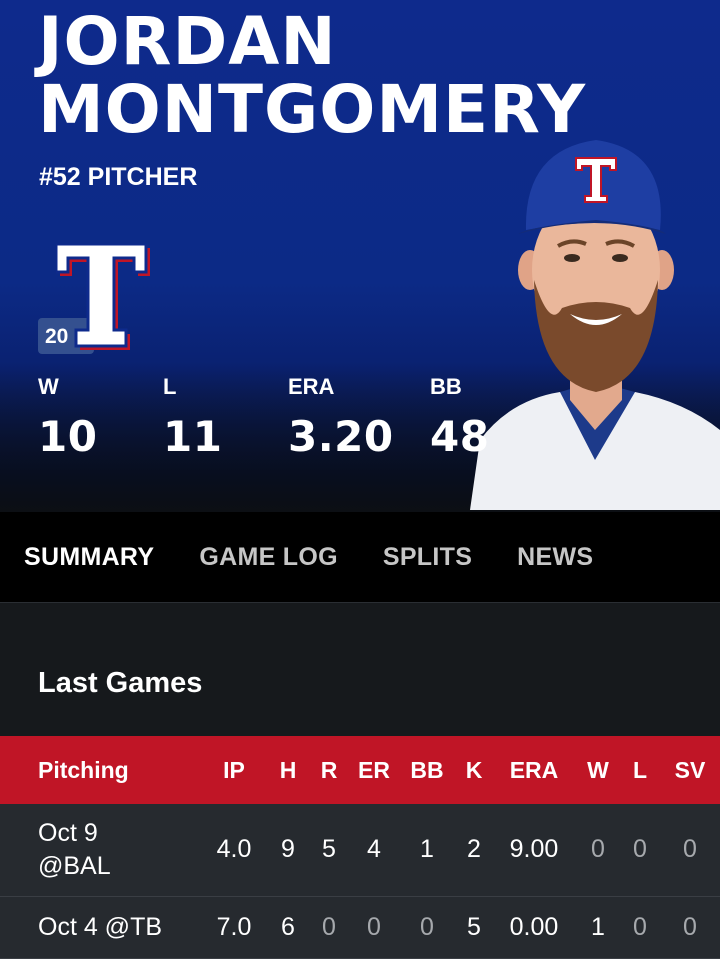 The width and height of the screenshot is (720, 959). What do you see at coordinates (288, 849) in the screenshot?
I see `cell-h: 9` at bounding box center [288, 849].